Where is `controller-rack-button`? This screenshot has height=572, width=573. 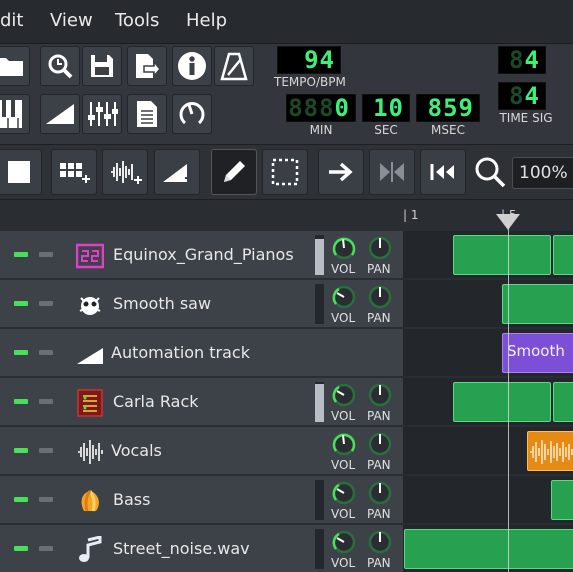 controller-rack-button is located at coordinates (192, 114).